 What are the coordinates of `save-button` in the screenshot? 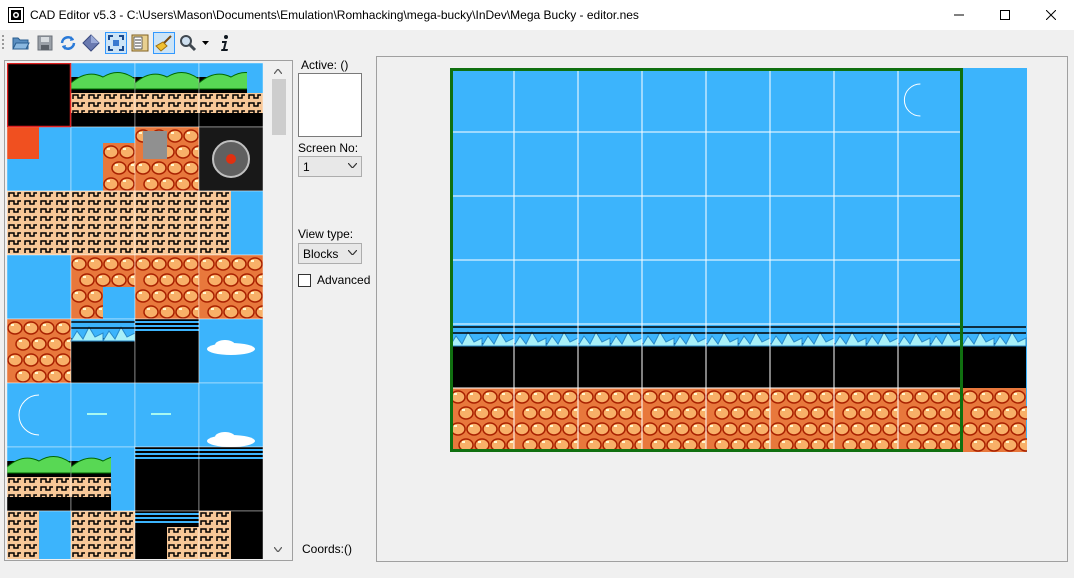 It's located at (45, 43).